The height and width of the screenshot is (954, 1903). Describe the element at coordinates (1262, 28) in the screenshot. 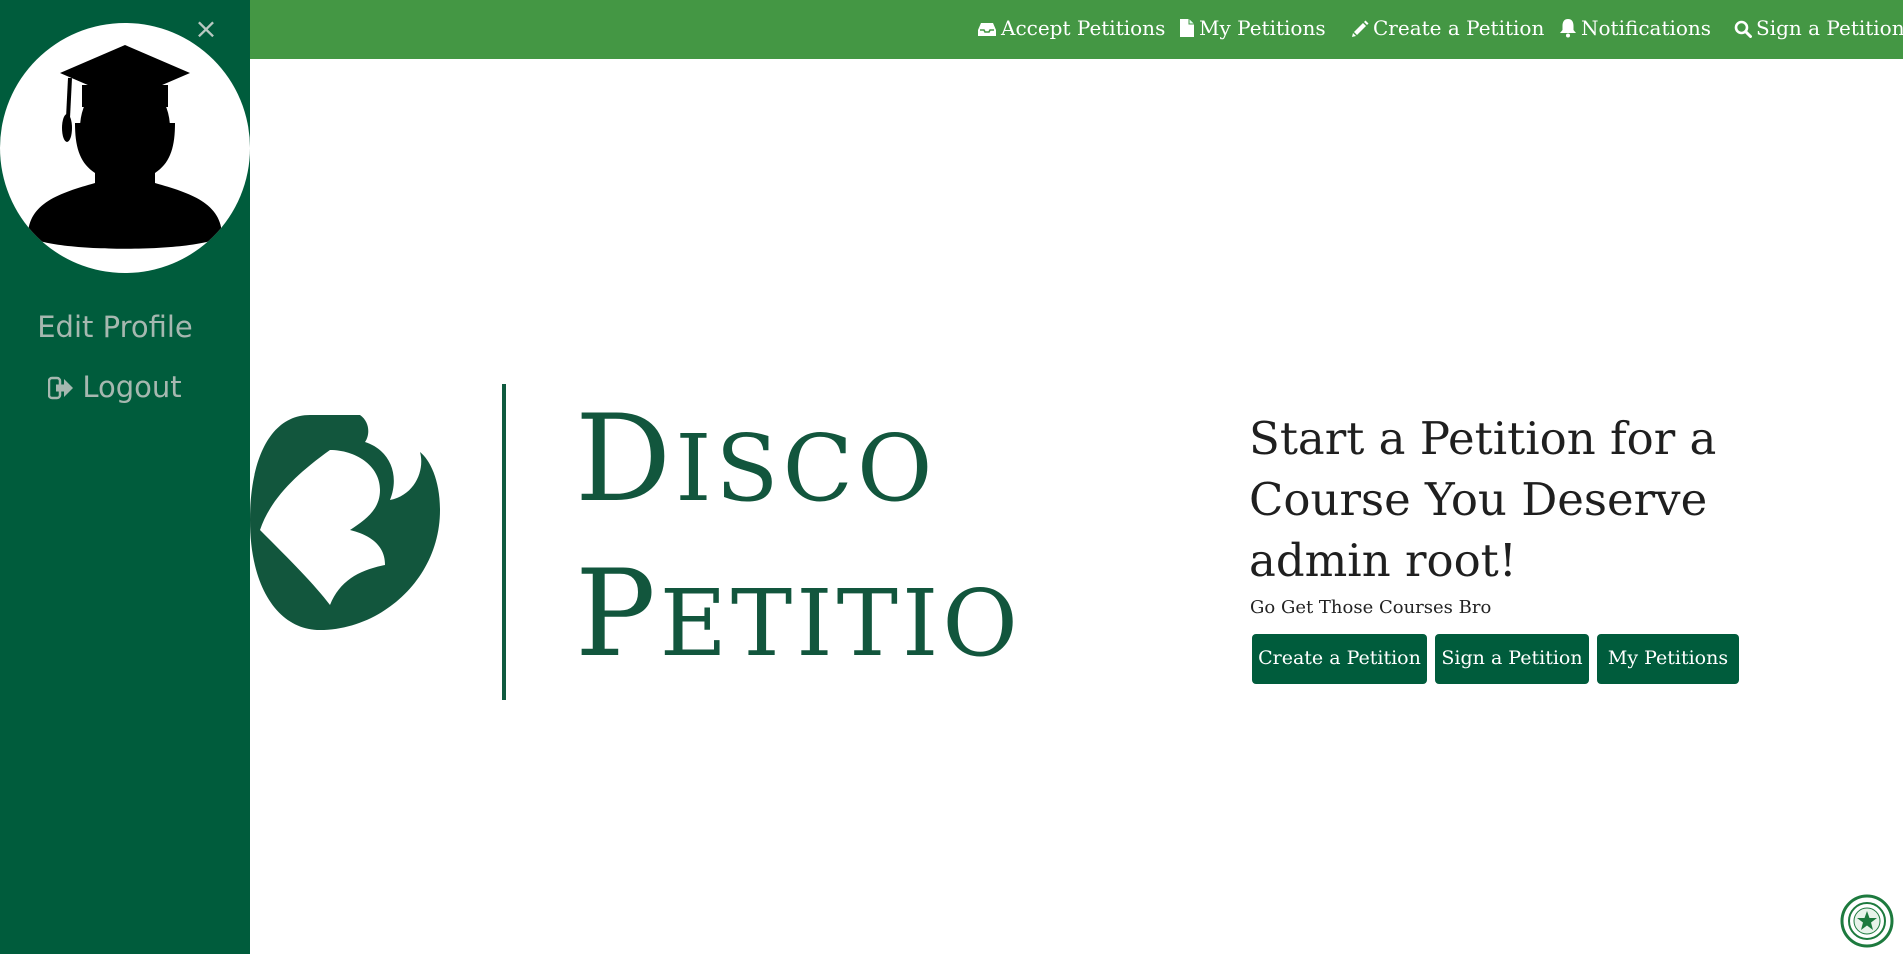

I see `nav-my-petitions-label: My Petitions` at that location.